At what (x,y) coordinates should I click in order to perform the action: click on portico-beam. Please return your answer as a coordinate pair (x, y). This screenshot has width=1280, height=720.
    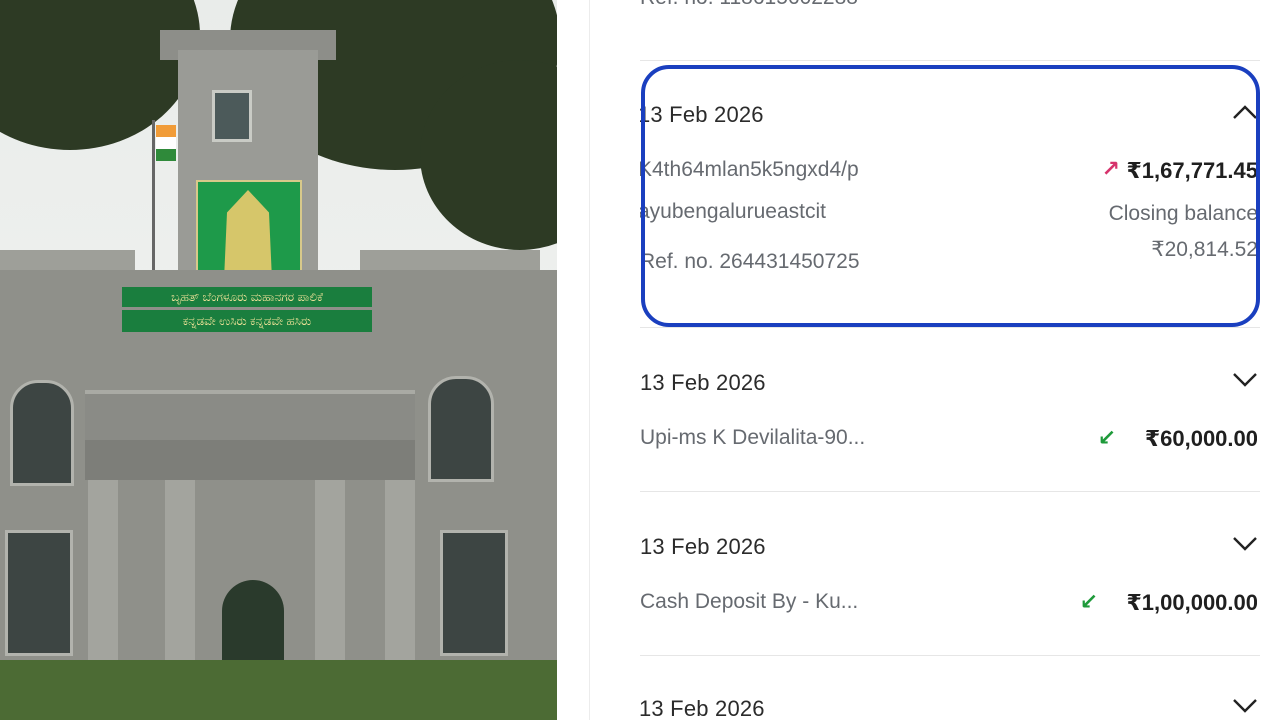
    Looking at the image, I should click on (250, 460).